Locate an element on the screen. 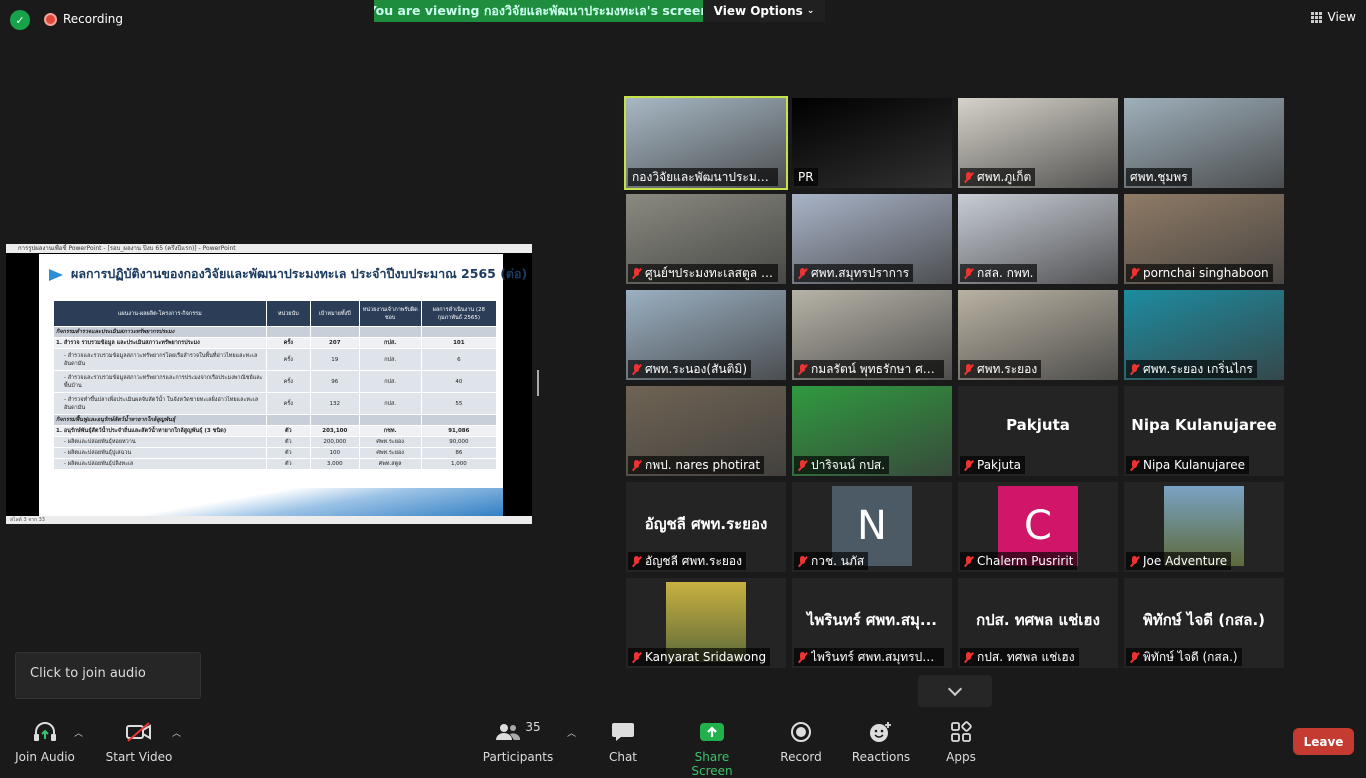  participant-name: pornchai singhaboon is located at coordinates (1206, 273).